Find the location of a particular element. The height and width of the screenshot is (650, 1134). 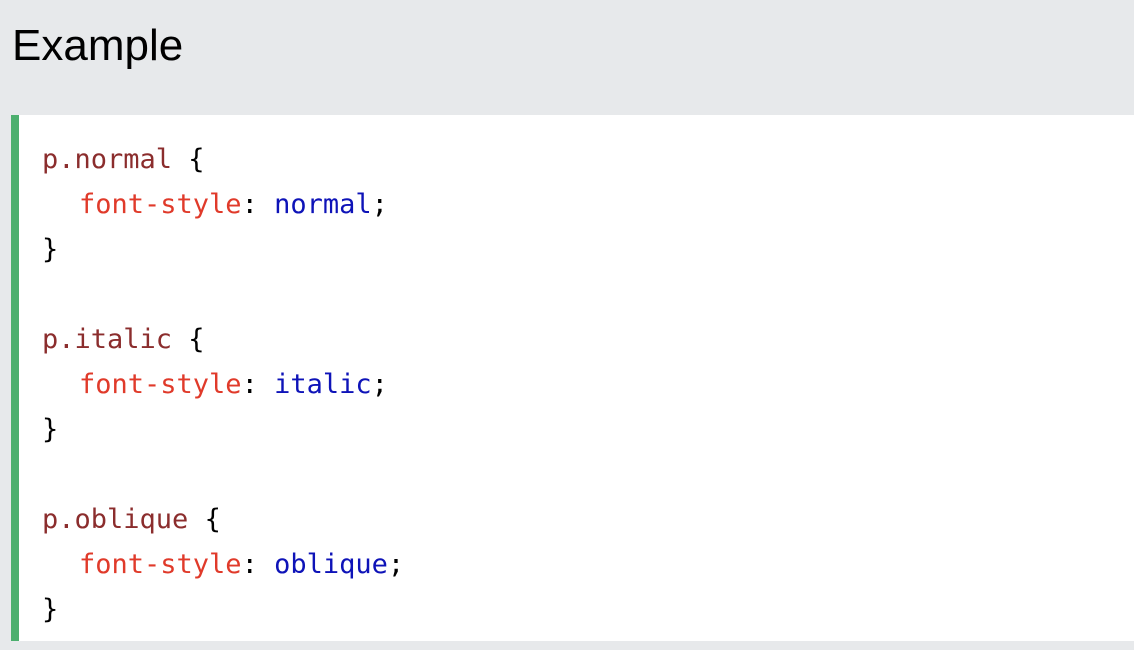

code-line-declaration: font-style: oblique; is located at coordinates (588, 564).